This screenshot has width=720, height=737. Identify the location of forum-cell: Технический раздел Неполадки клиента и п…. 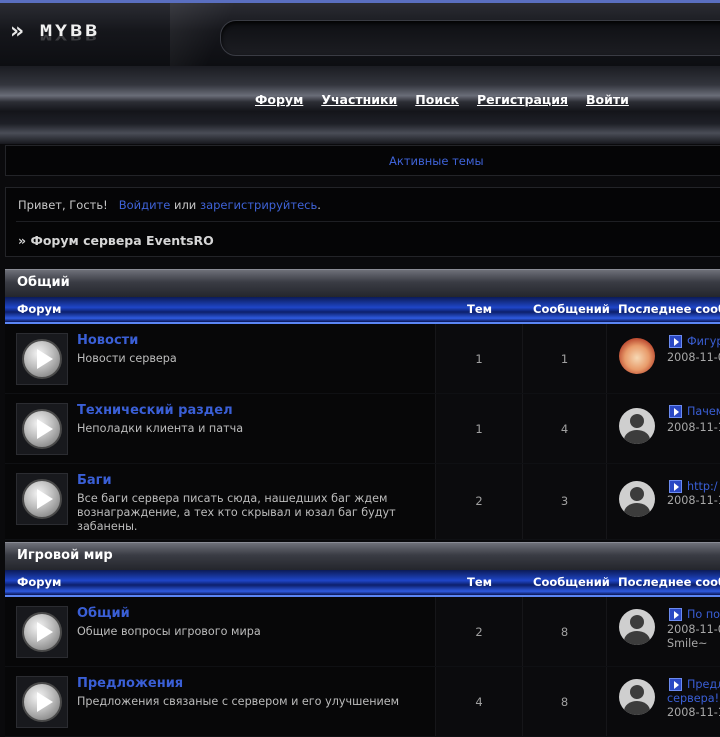
(220, 428).